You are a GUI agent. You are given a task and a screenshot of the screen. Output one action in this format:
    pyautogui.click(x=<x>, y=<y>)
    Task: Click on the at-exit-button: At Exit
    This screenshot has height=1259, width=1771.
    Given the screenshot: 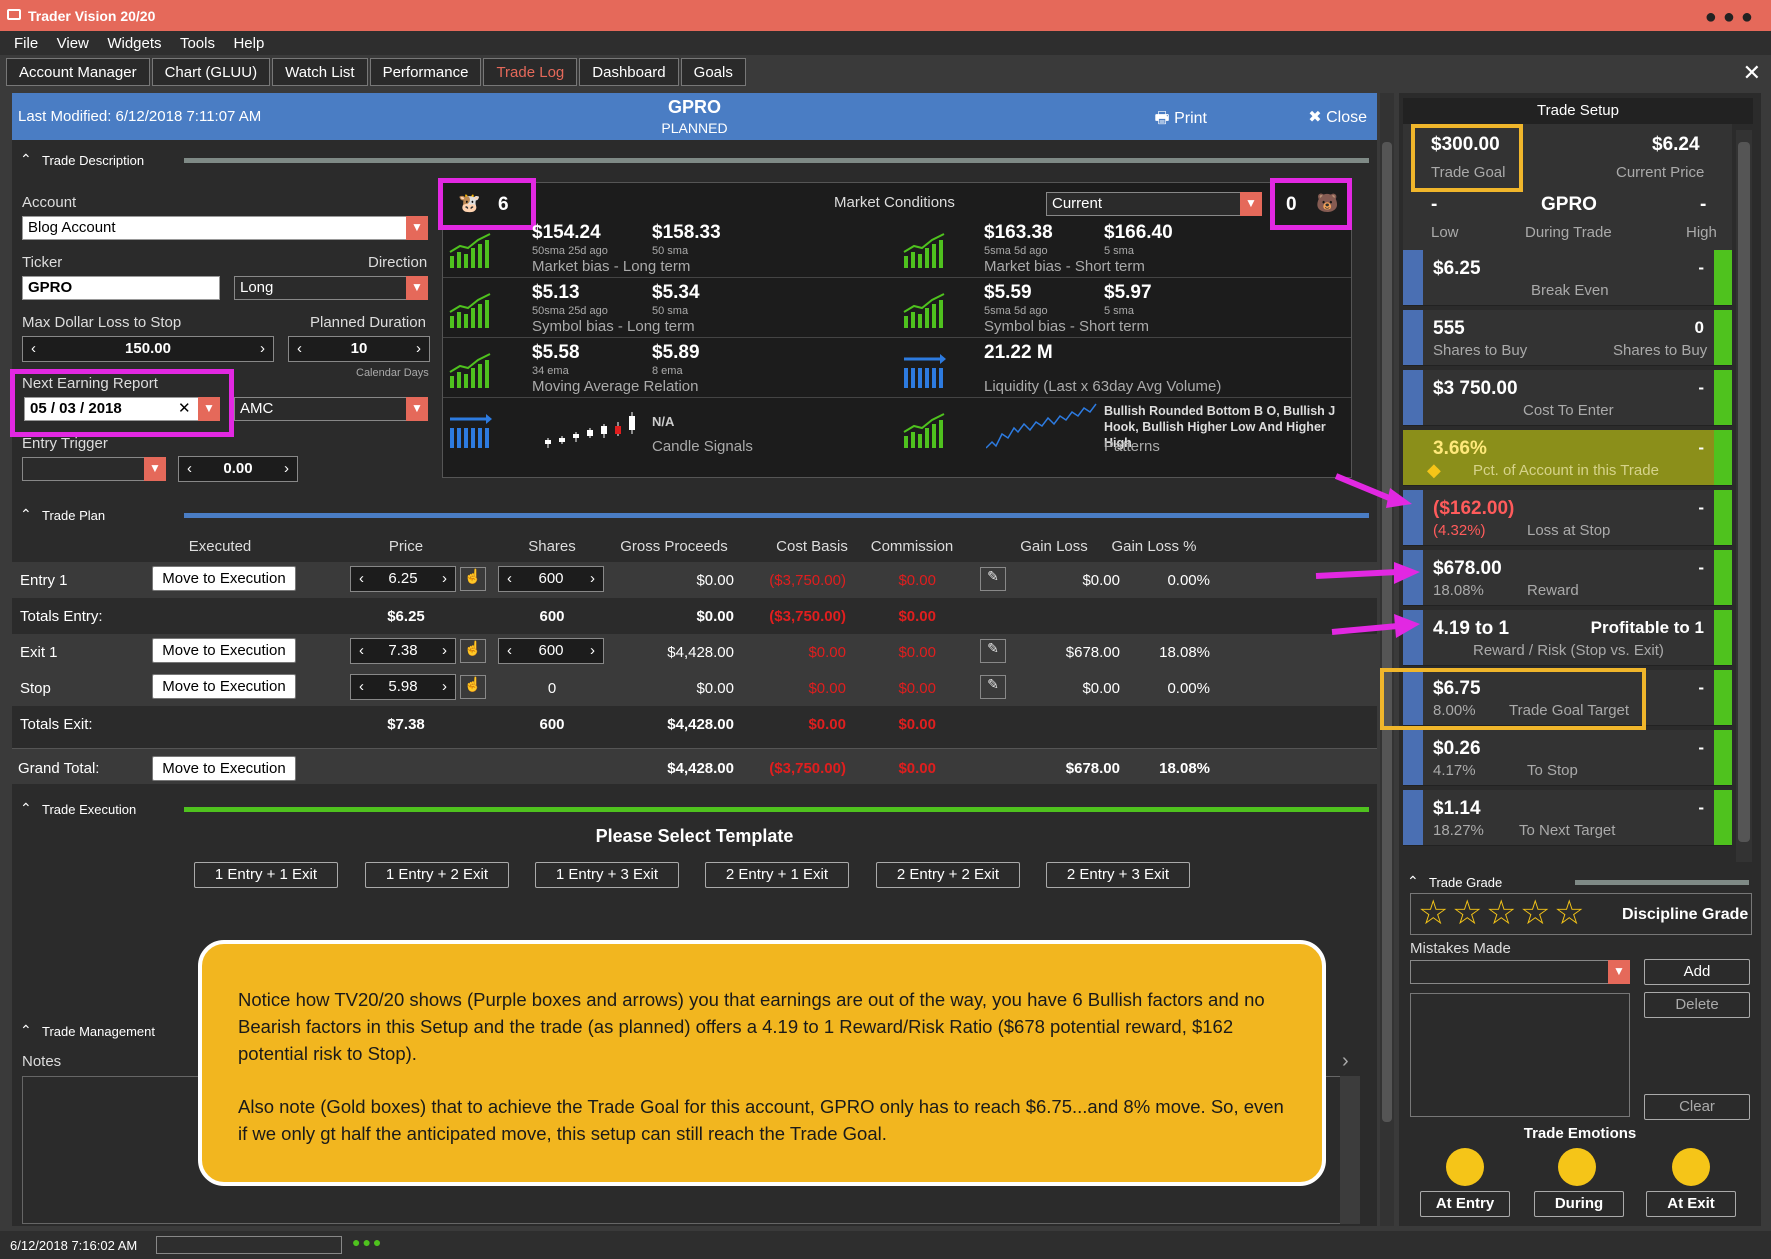 What is the action you would take?
    pyautogui.click(x=1691, y=1204)
    